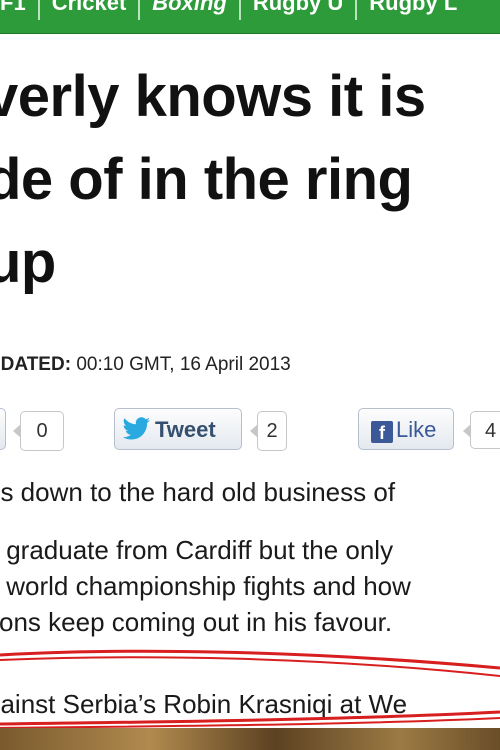 This screenshot has height=750, width=500. Describe the element at coordinates (181, 364) in the screenshot. I see `updated-value: 00:10 GMT, 16 April 2013` at that location.